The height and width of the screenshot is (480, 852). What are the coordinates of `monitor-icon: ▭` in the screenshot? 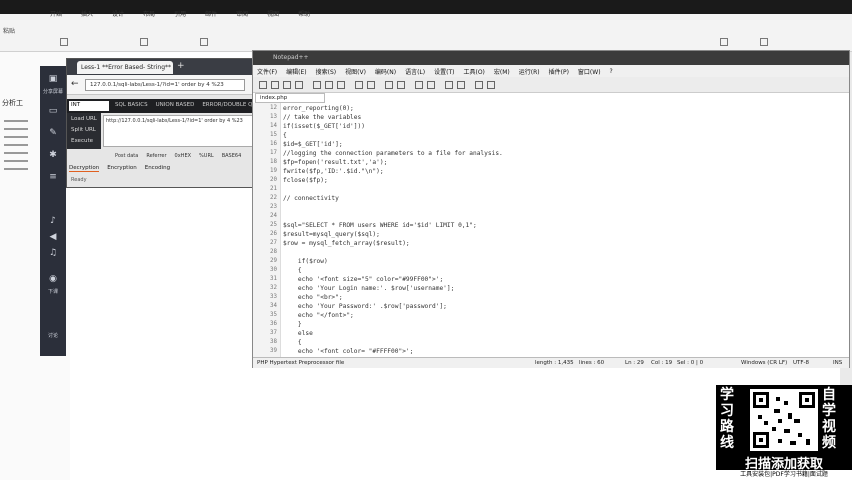 It's located at (53, 111).